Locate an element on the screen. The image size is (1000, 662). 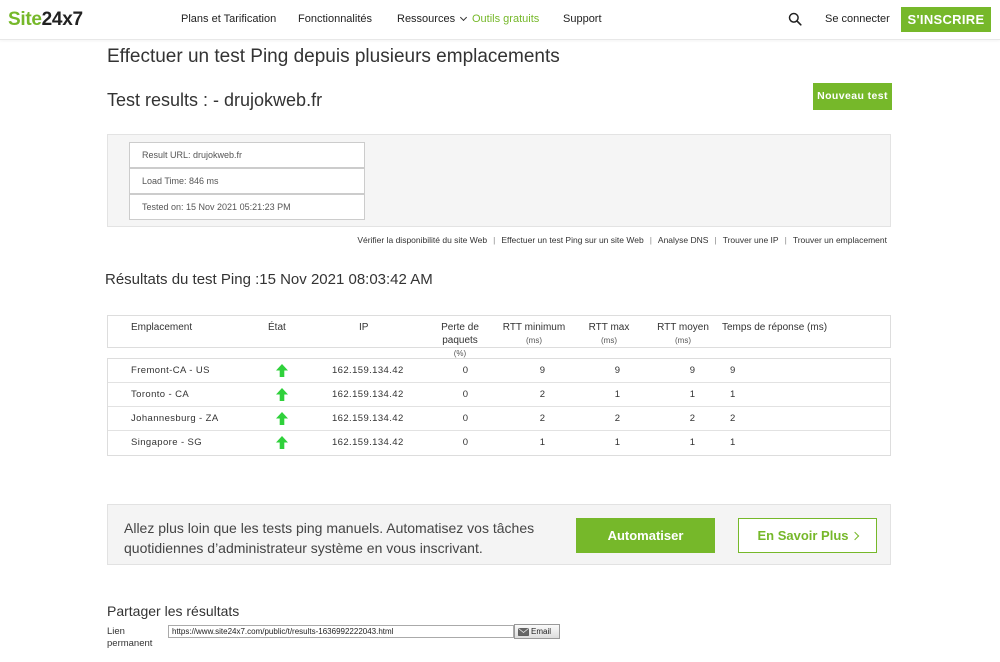
permalink-field is located at coordinates (341, 631).